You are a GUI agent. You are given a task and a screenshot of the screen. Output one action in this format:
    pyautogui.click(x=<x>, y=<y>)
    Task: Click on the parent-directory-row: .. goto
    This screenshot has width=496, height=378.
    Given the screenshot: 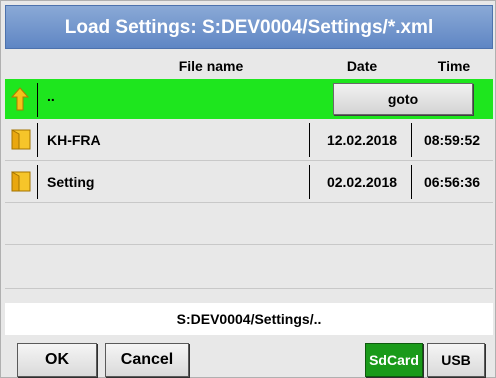 What is the action you would take?
    pyautogui.click(x=249, y=99)
    